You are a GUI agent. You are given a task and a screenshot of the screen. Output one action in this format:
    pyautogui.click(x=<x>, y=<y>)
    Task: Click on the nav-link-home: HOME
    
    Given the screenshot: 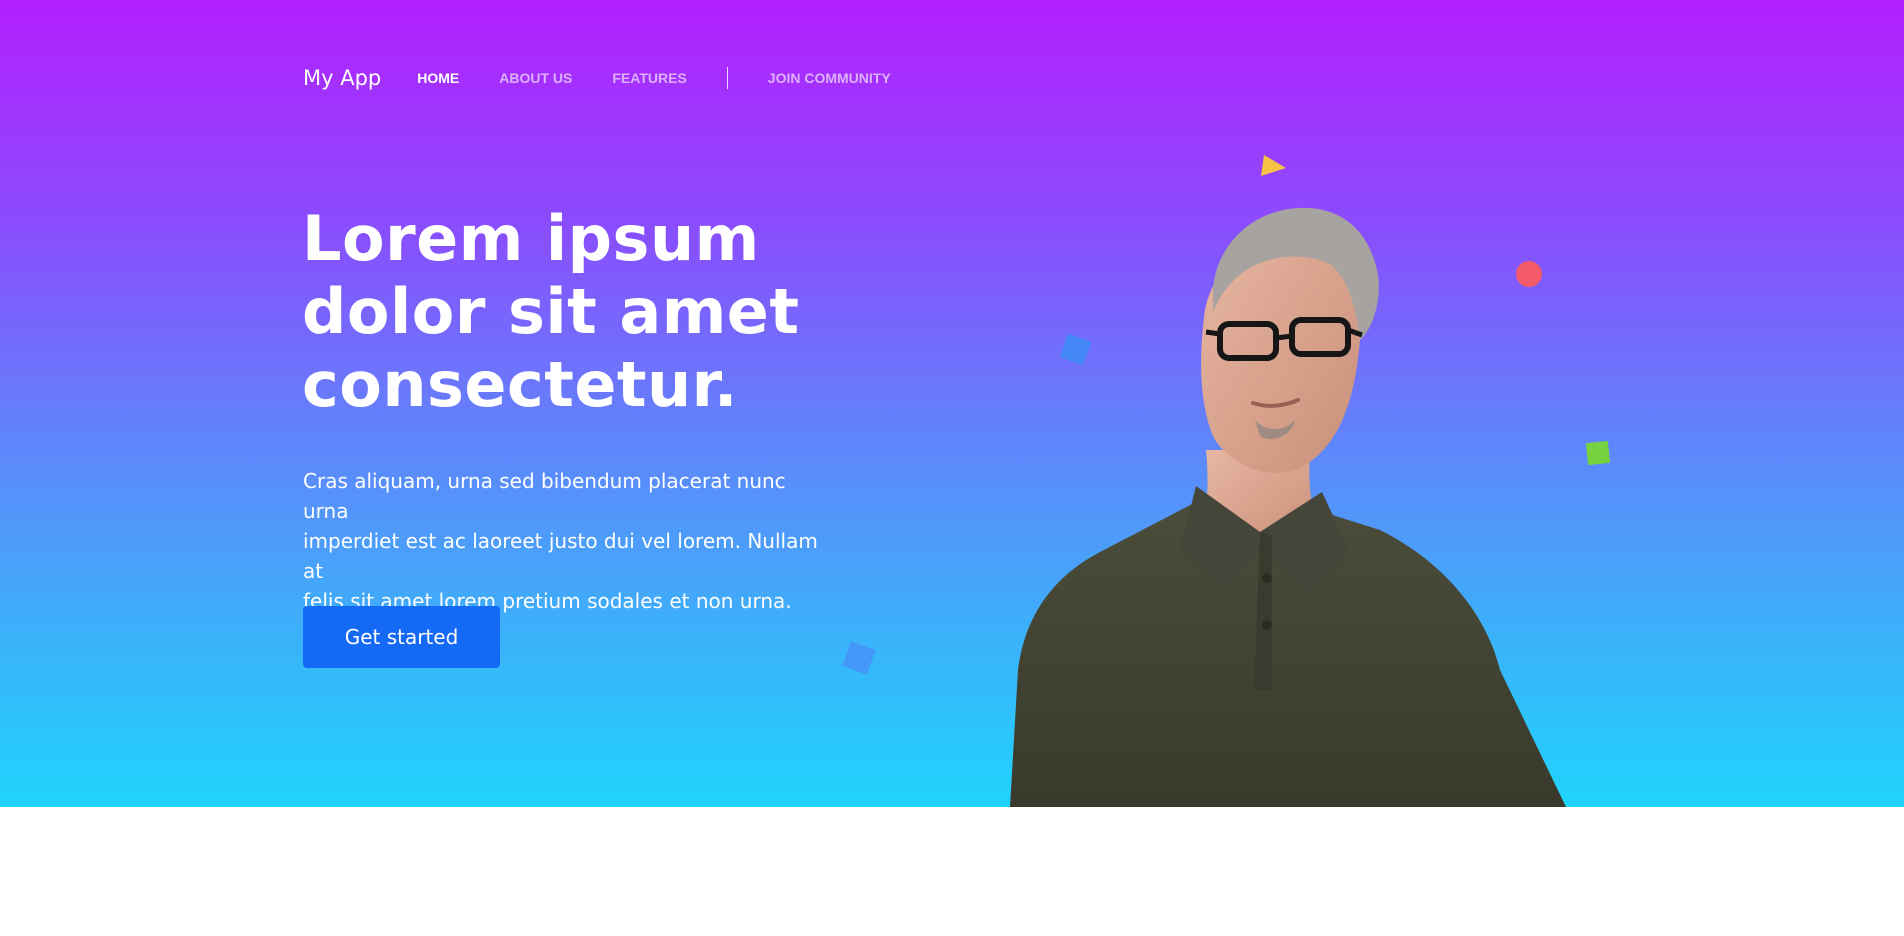 What is the action you would take?
    pyautogui.click(x=438, y=78)
    